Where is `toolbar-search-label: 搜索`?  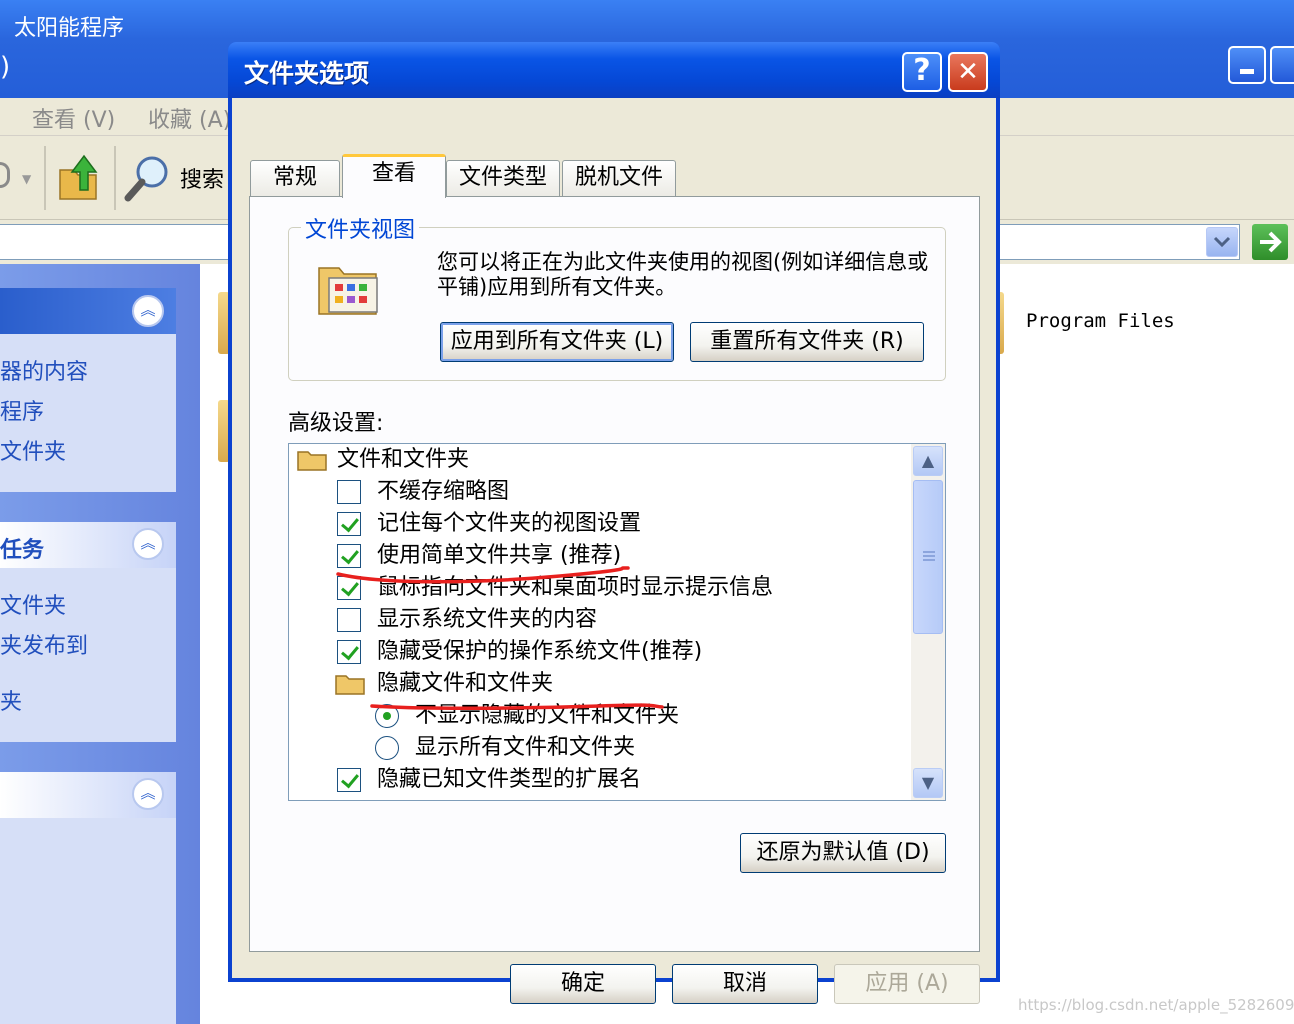
toolbar-search-label: 搜索 is located at coordinates (202, 178).